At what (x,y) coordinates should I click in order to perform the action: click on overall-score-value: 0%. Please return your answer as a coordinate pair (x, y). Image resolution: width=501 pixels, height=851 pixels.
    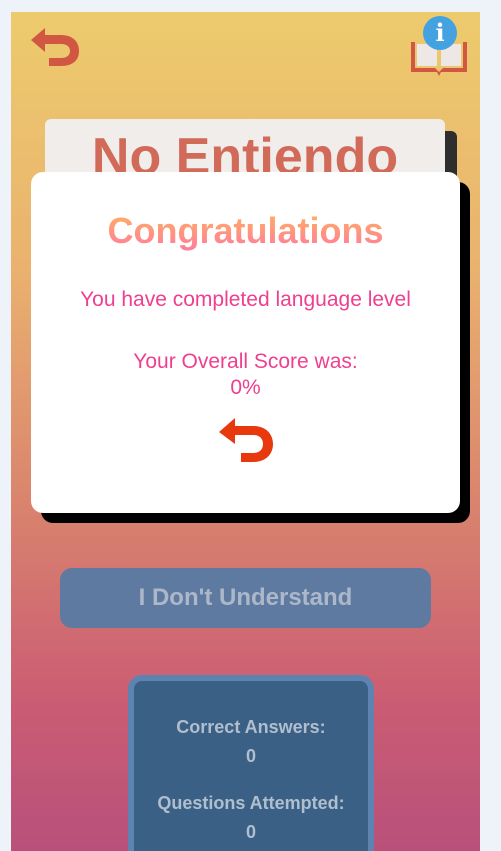
    Looking at the image, I should click on (245, 387).